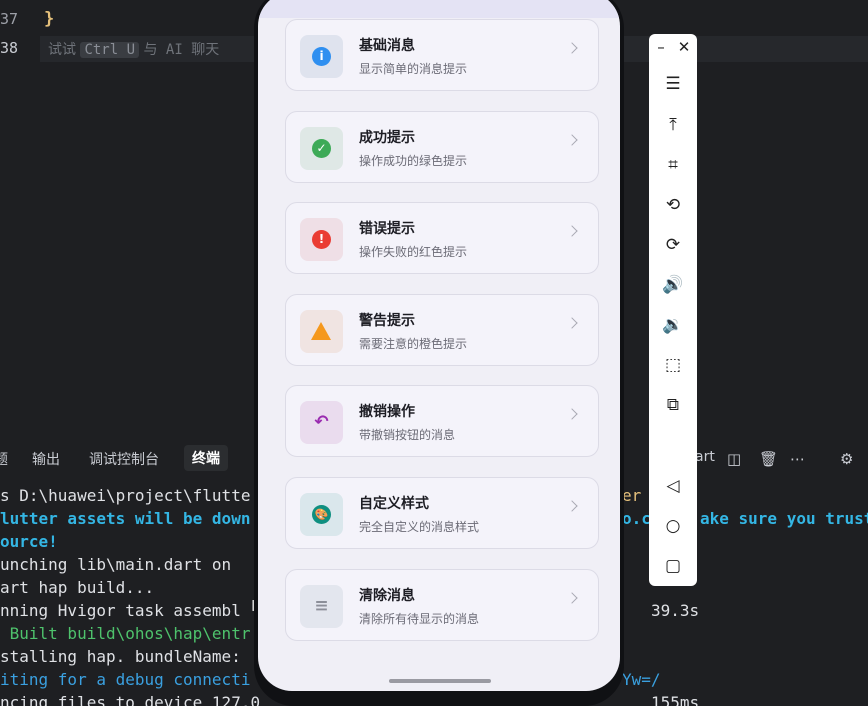 The height and width of the screenshot is (706, 868). What do you see at coordinates (9, 19) in the screenshot?
I see `line-number: 37` at bounding box center [9, 19].